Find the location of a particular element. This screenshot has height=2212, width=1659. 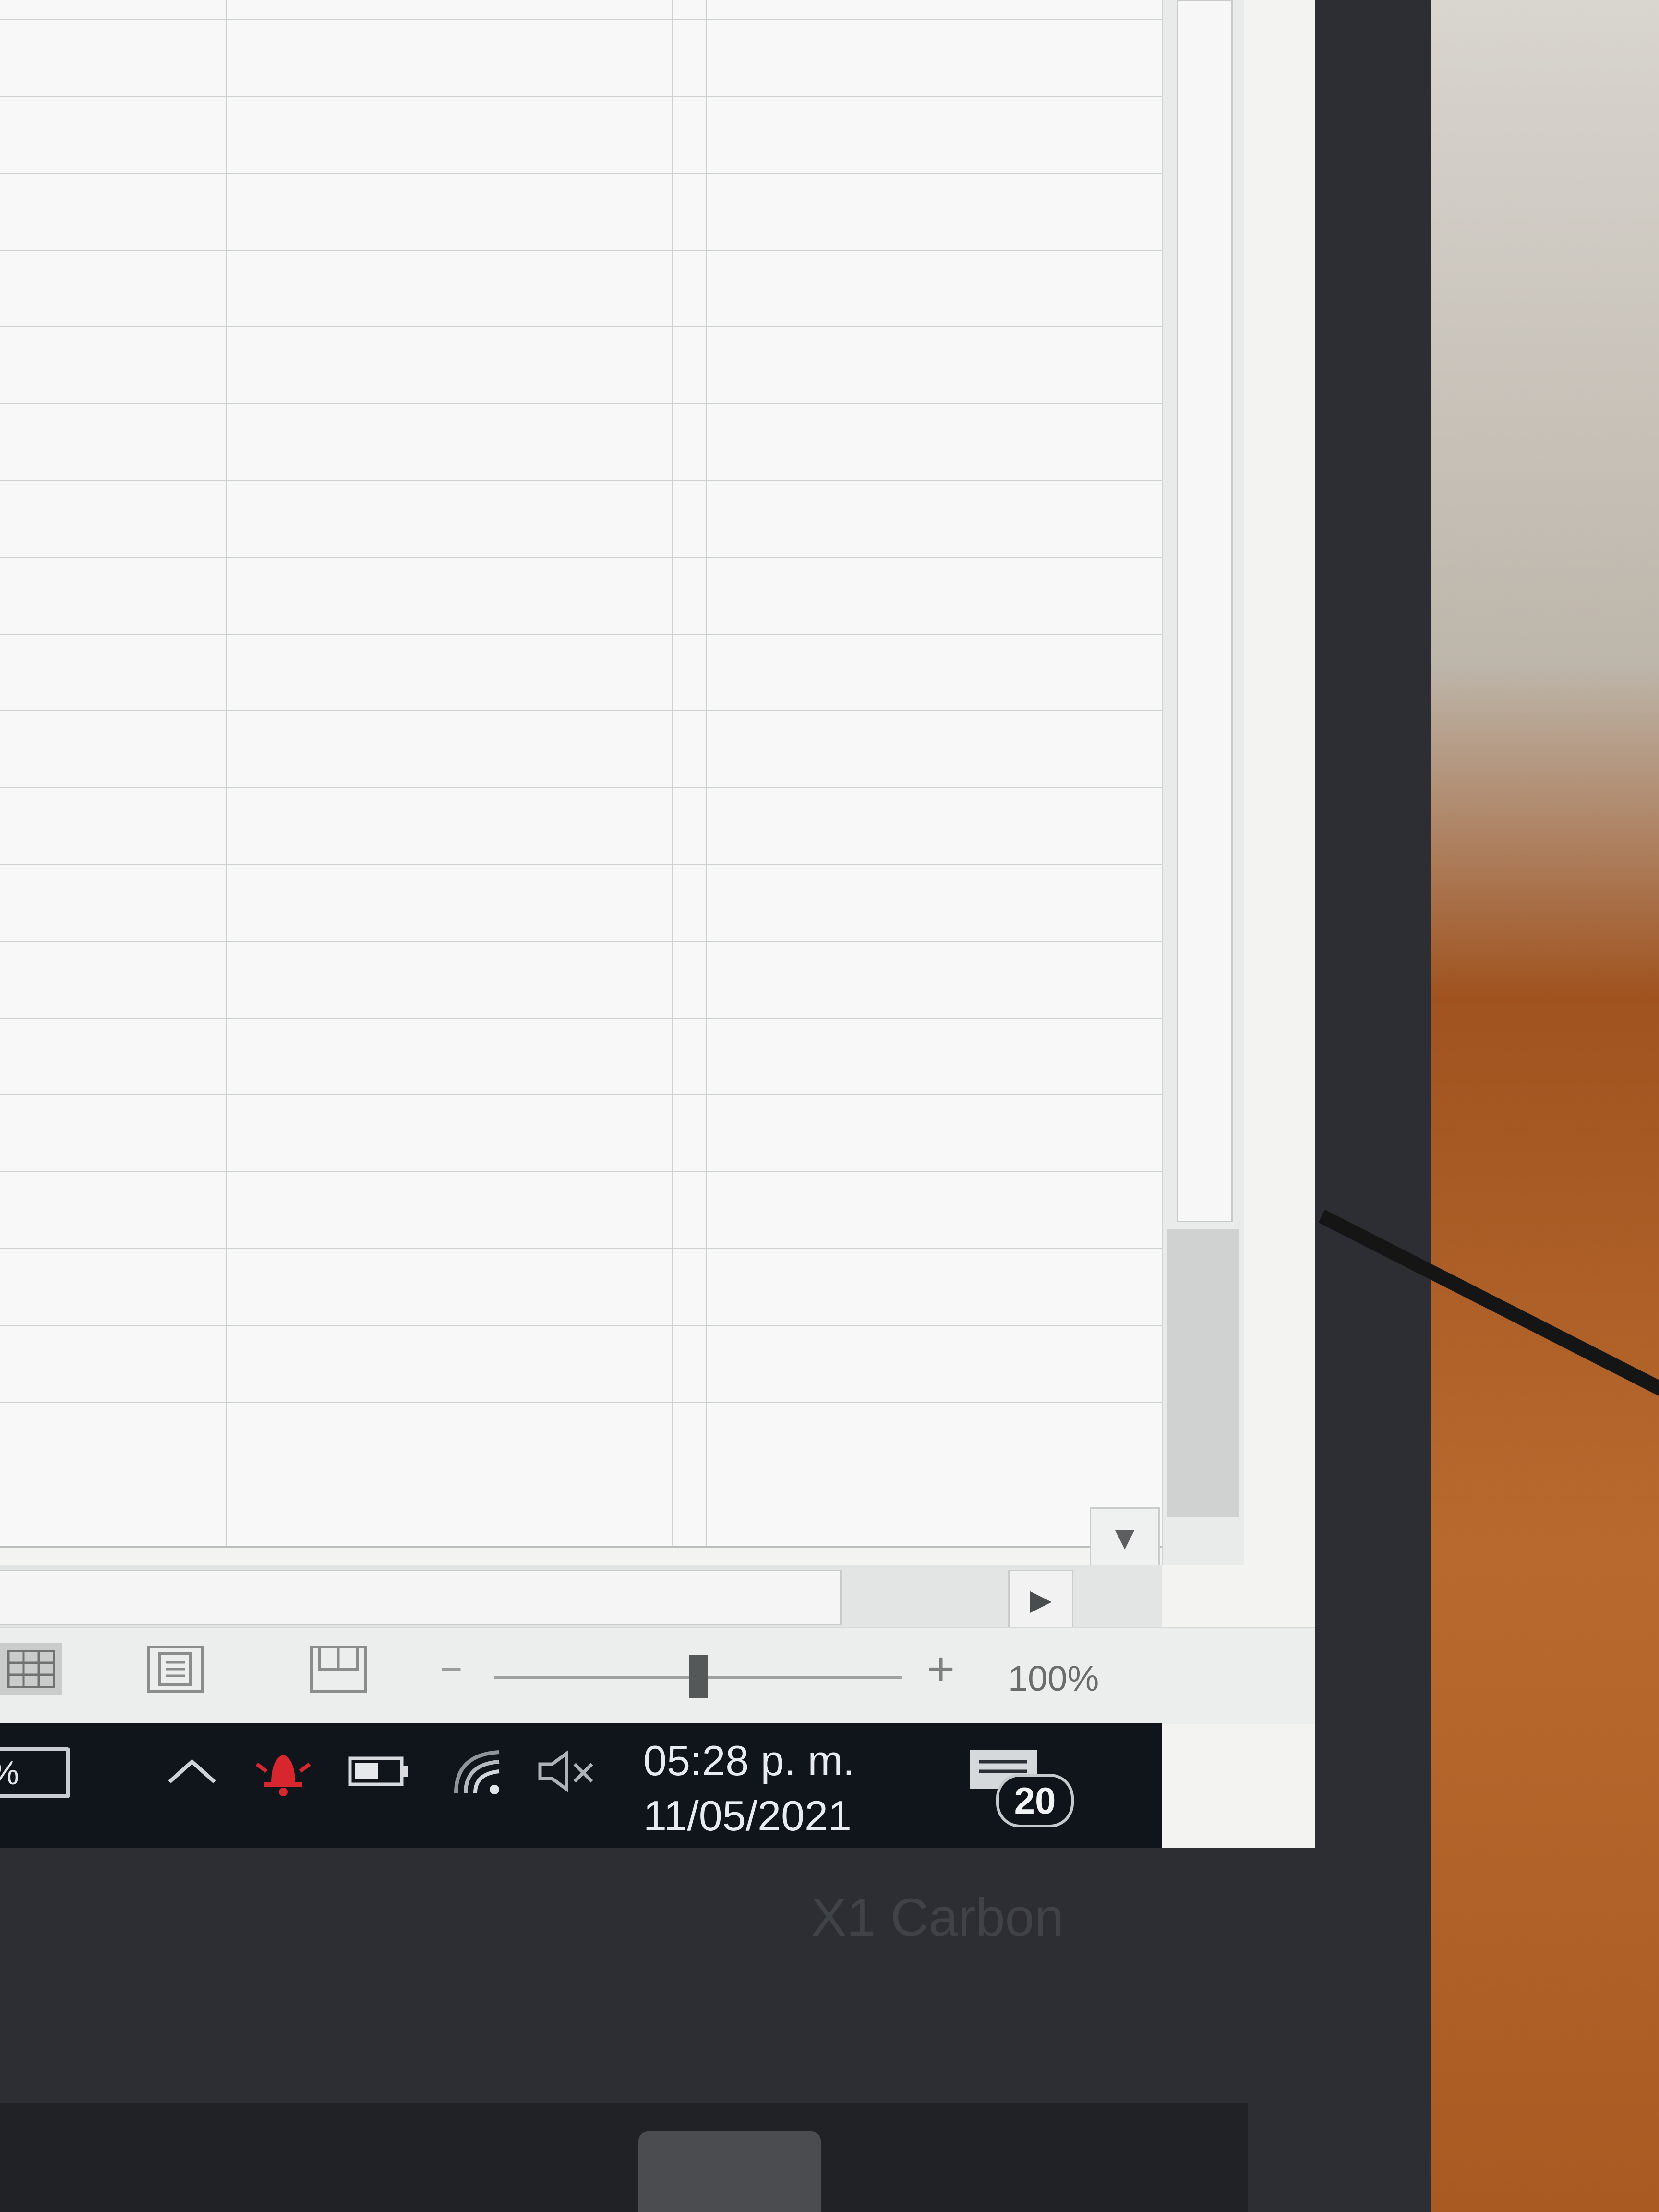

brand-logo: X1 Carbon is located at coordinates (937, 1918).